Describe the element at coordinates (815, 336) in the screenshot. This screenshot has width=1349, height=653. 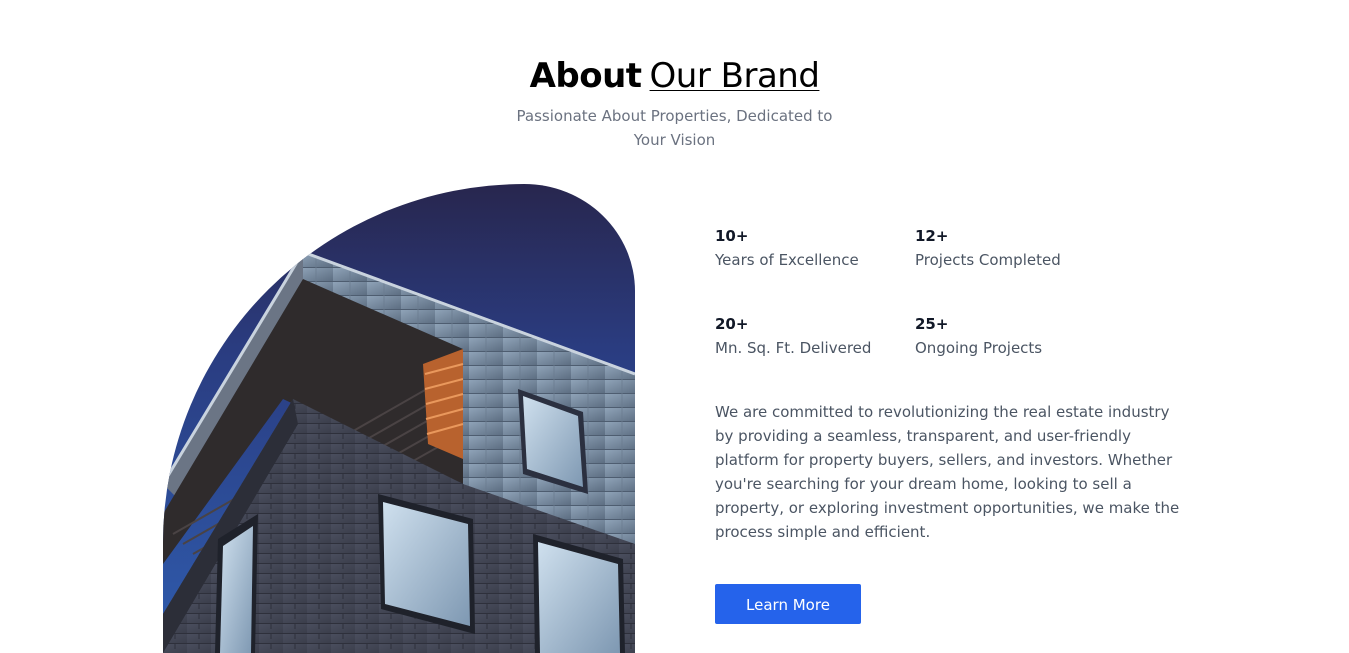
I see `stat-sqft-delivered: 20+ Mn. Sq. Ft. Delivered` at that location.